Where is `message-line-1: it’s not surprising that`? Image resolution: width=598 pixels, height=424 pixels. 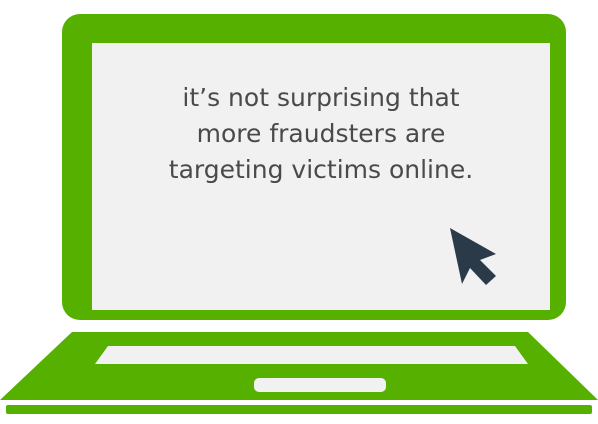 message-line-1: it’s not surprising that is located at coordinates (321, 97).